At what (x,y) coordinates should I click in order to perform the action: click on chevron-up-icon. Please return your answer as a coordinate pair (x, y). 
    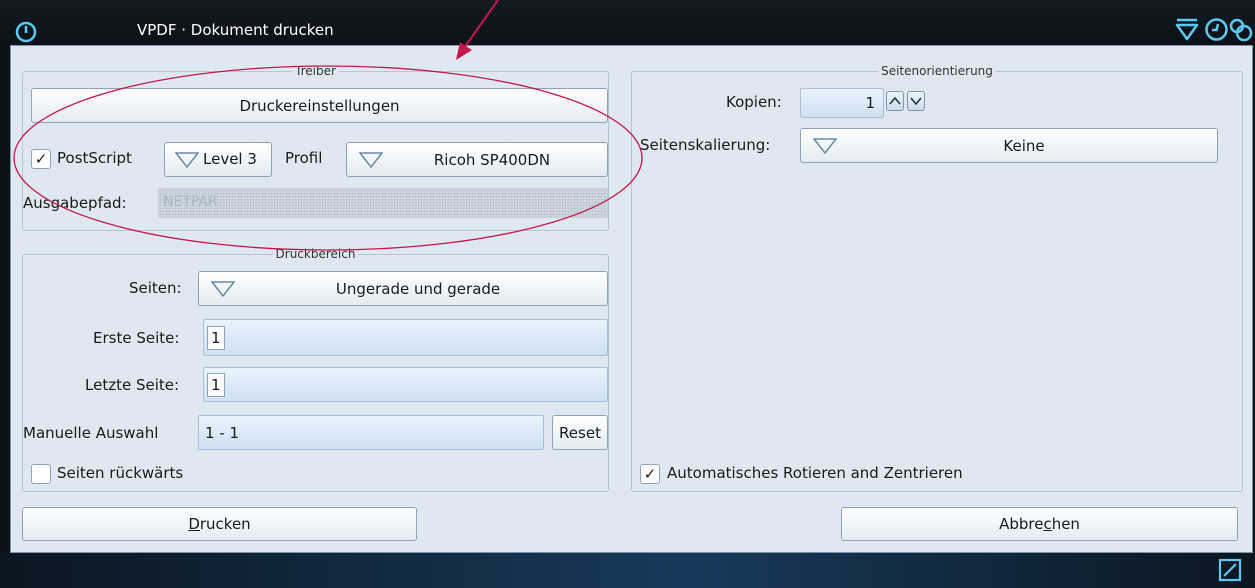
    Looking at the image, I should click on (895, 100).